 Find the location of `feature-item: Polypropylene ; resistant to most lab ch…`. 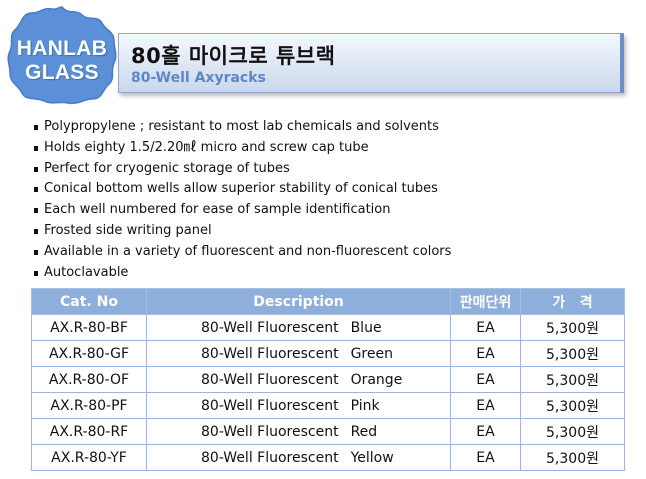

feature-item: Polypropylene ; resistant to most lab ch… is located at coordinates (242, 127).